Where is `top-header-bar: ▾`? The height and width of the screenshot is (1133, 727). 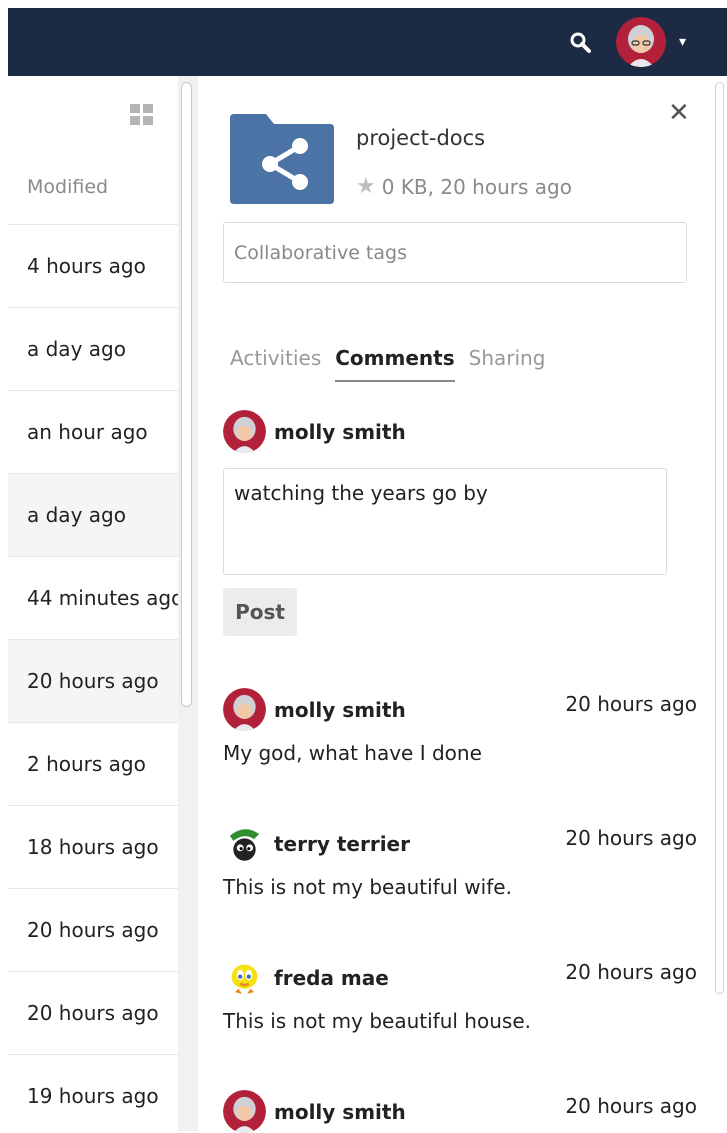 top-header-bar: ▾ is located at coordinates (367, 42).